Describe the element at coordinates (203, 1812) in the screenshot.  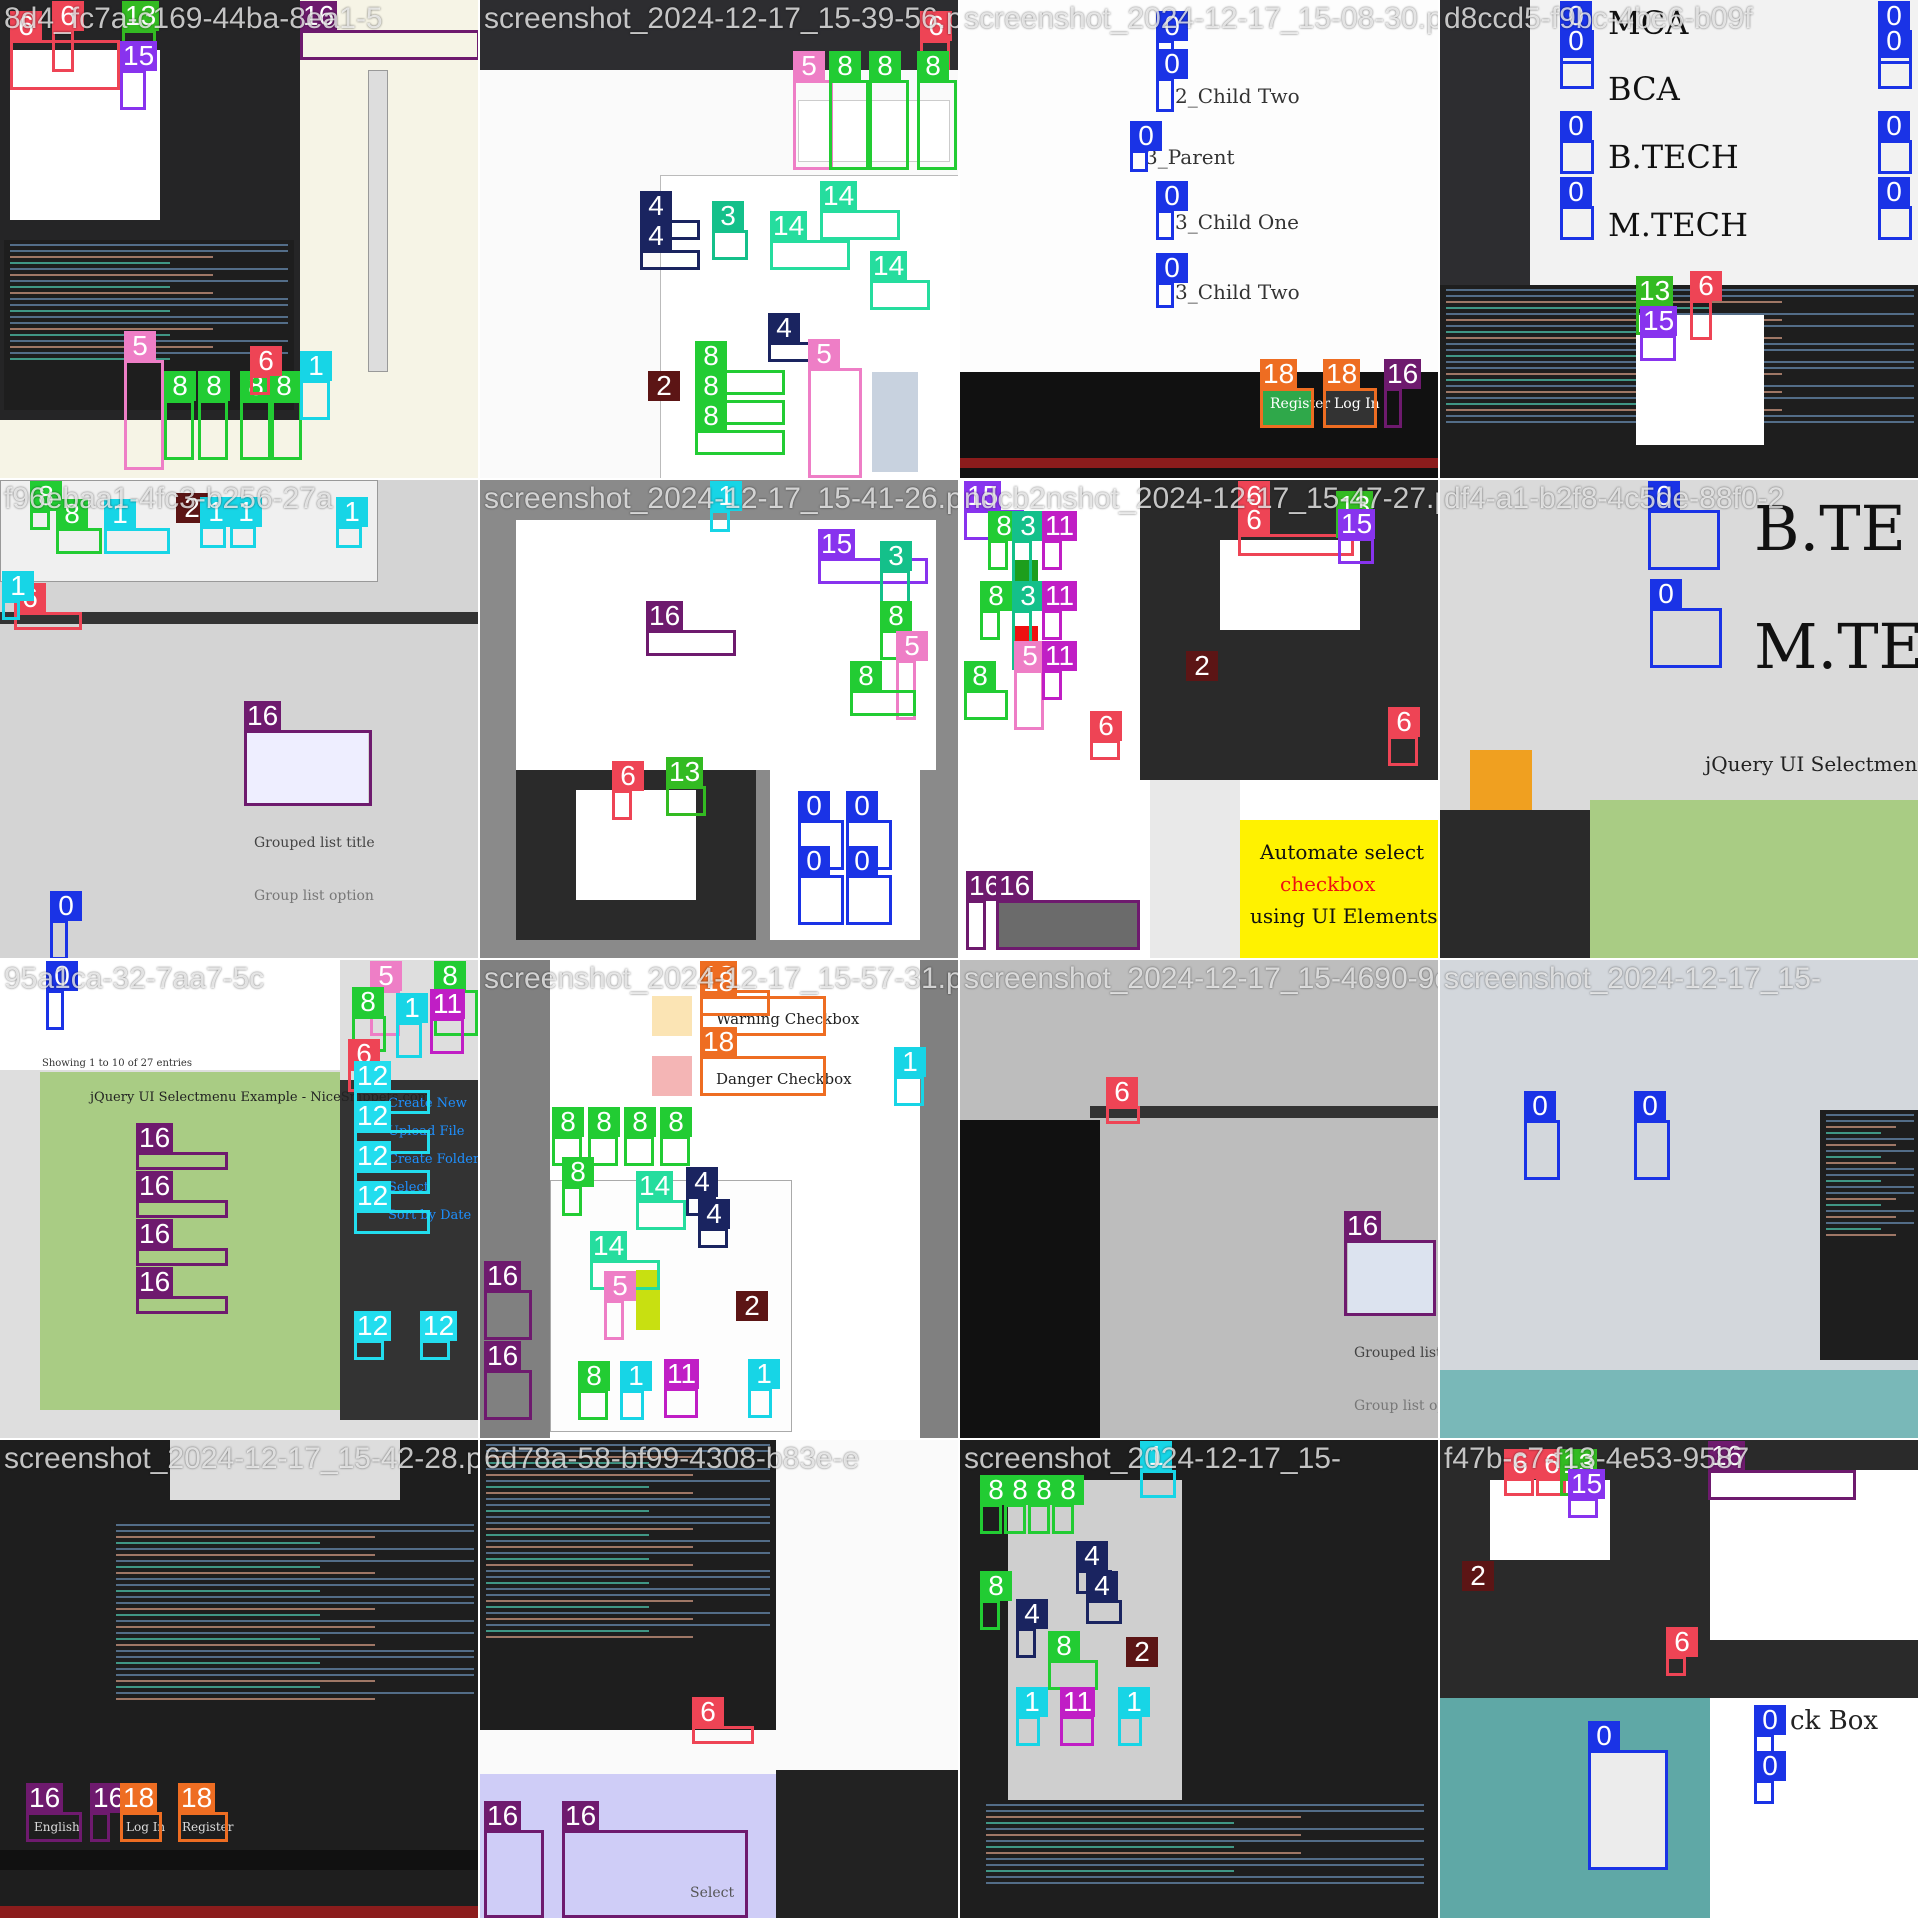
I see `detection-box: 18` at that location.